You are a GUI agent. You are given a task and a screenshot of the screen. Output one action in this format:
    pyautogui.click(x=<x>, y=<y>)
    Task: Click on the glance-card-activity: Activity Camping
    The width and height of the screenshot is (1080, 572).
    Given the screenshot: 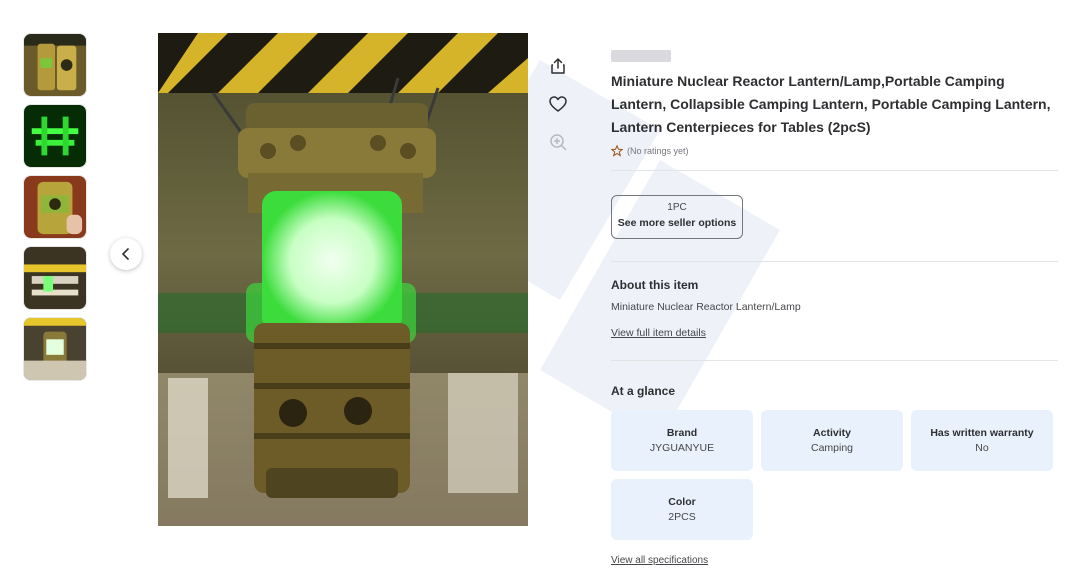 What is the action you would take?
    pyautogui.click(x=832, y=440)
    